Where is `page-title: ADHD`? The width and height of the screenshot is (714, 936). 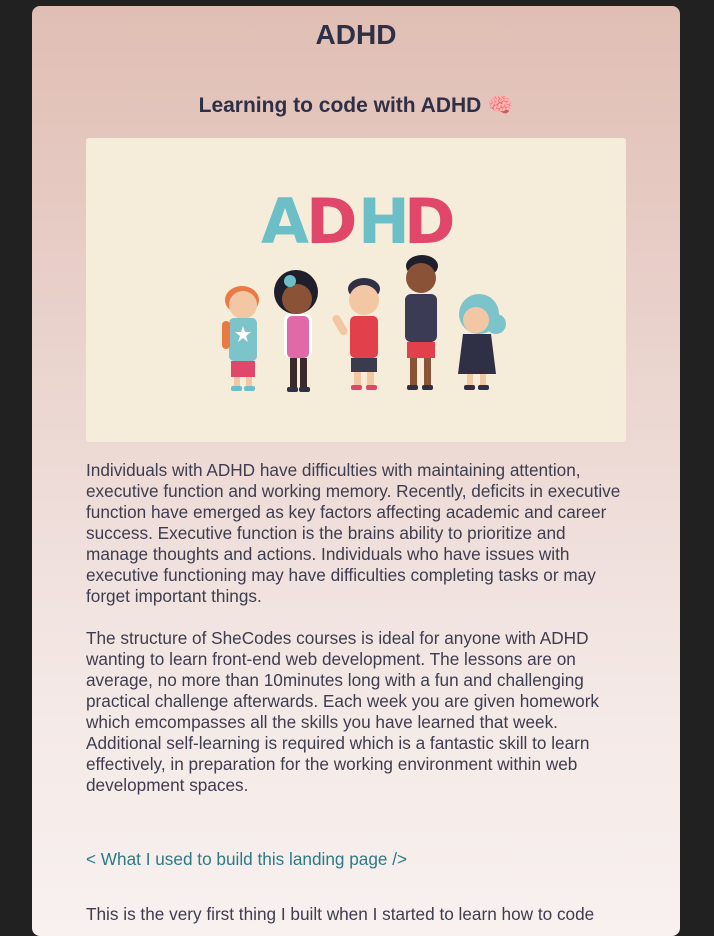
page-title: ADHD is located at coordinates (356, 34).